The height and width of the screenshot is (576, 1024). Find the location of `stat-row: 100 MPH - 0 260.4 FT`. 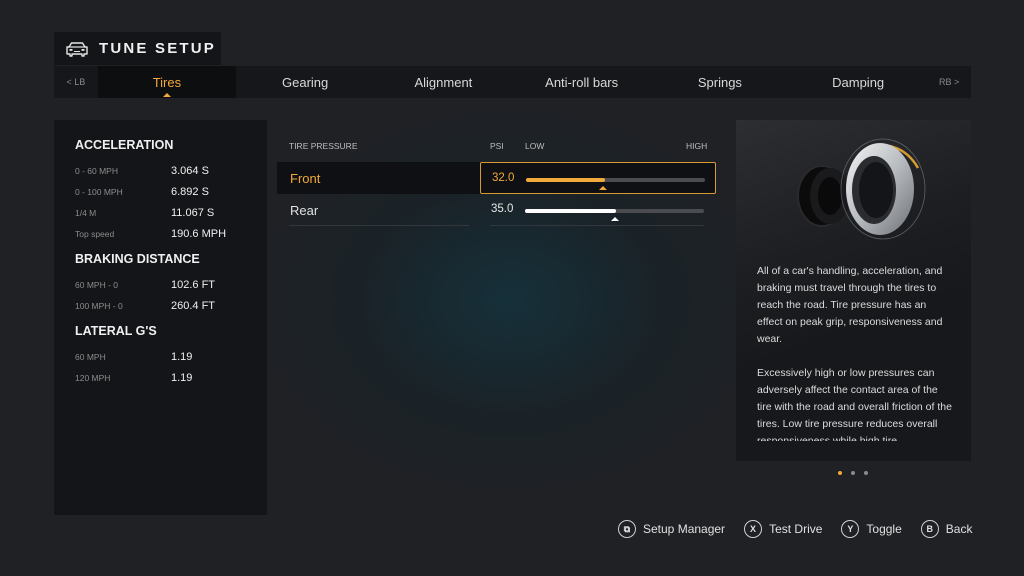

stat-row: 100 MPH - 0 260.4 FT is located at coordinates (171, 305).